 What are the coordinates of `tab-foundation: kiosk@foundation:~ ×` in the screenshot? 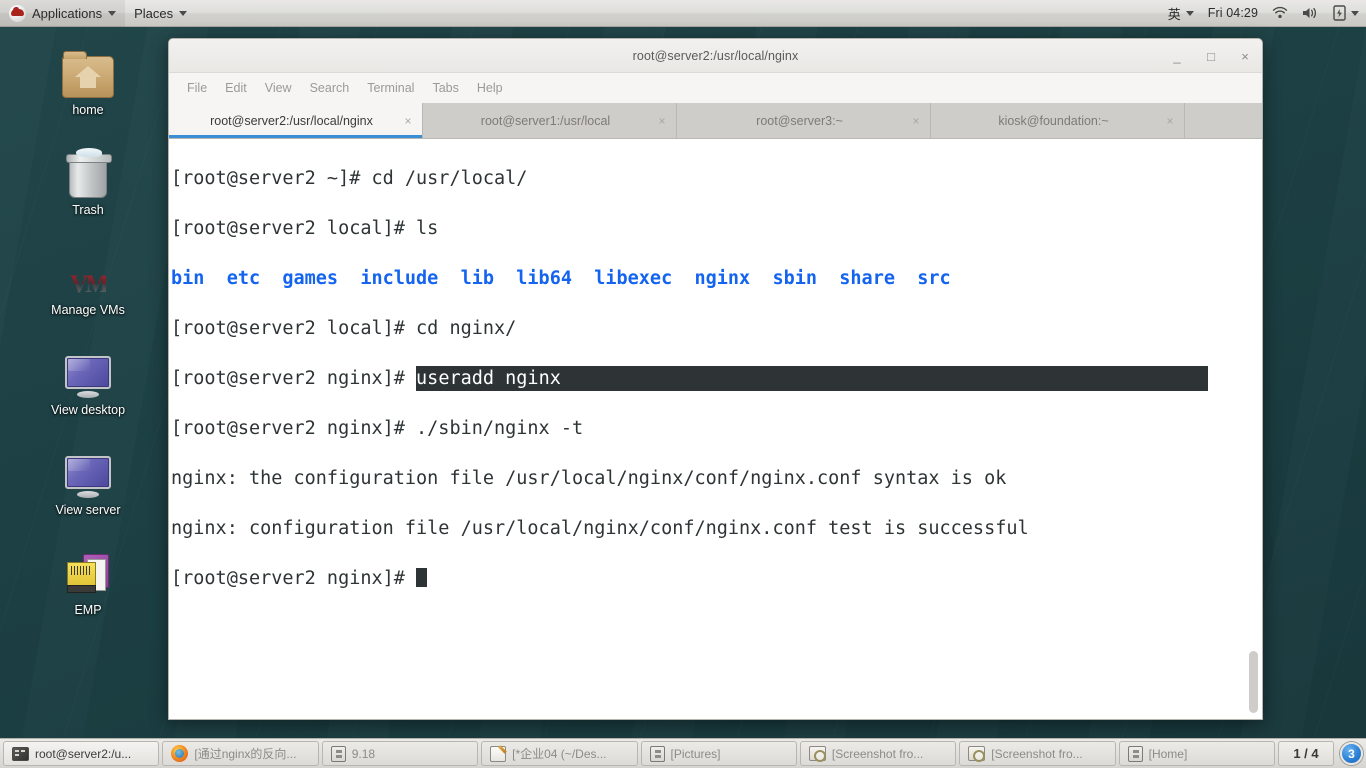 It's located at (1058, 120).